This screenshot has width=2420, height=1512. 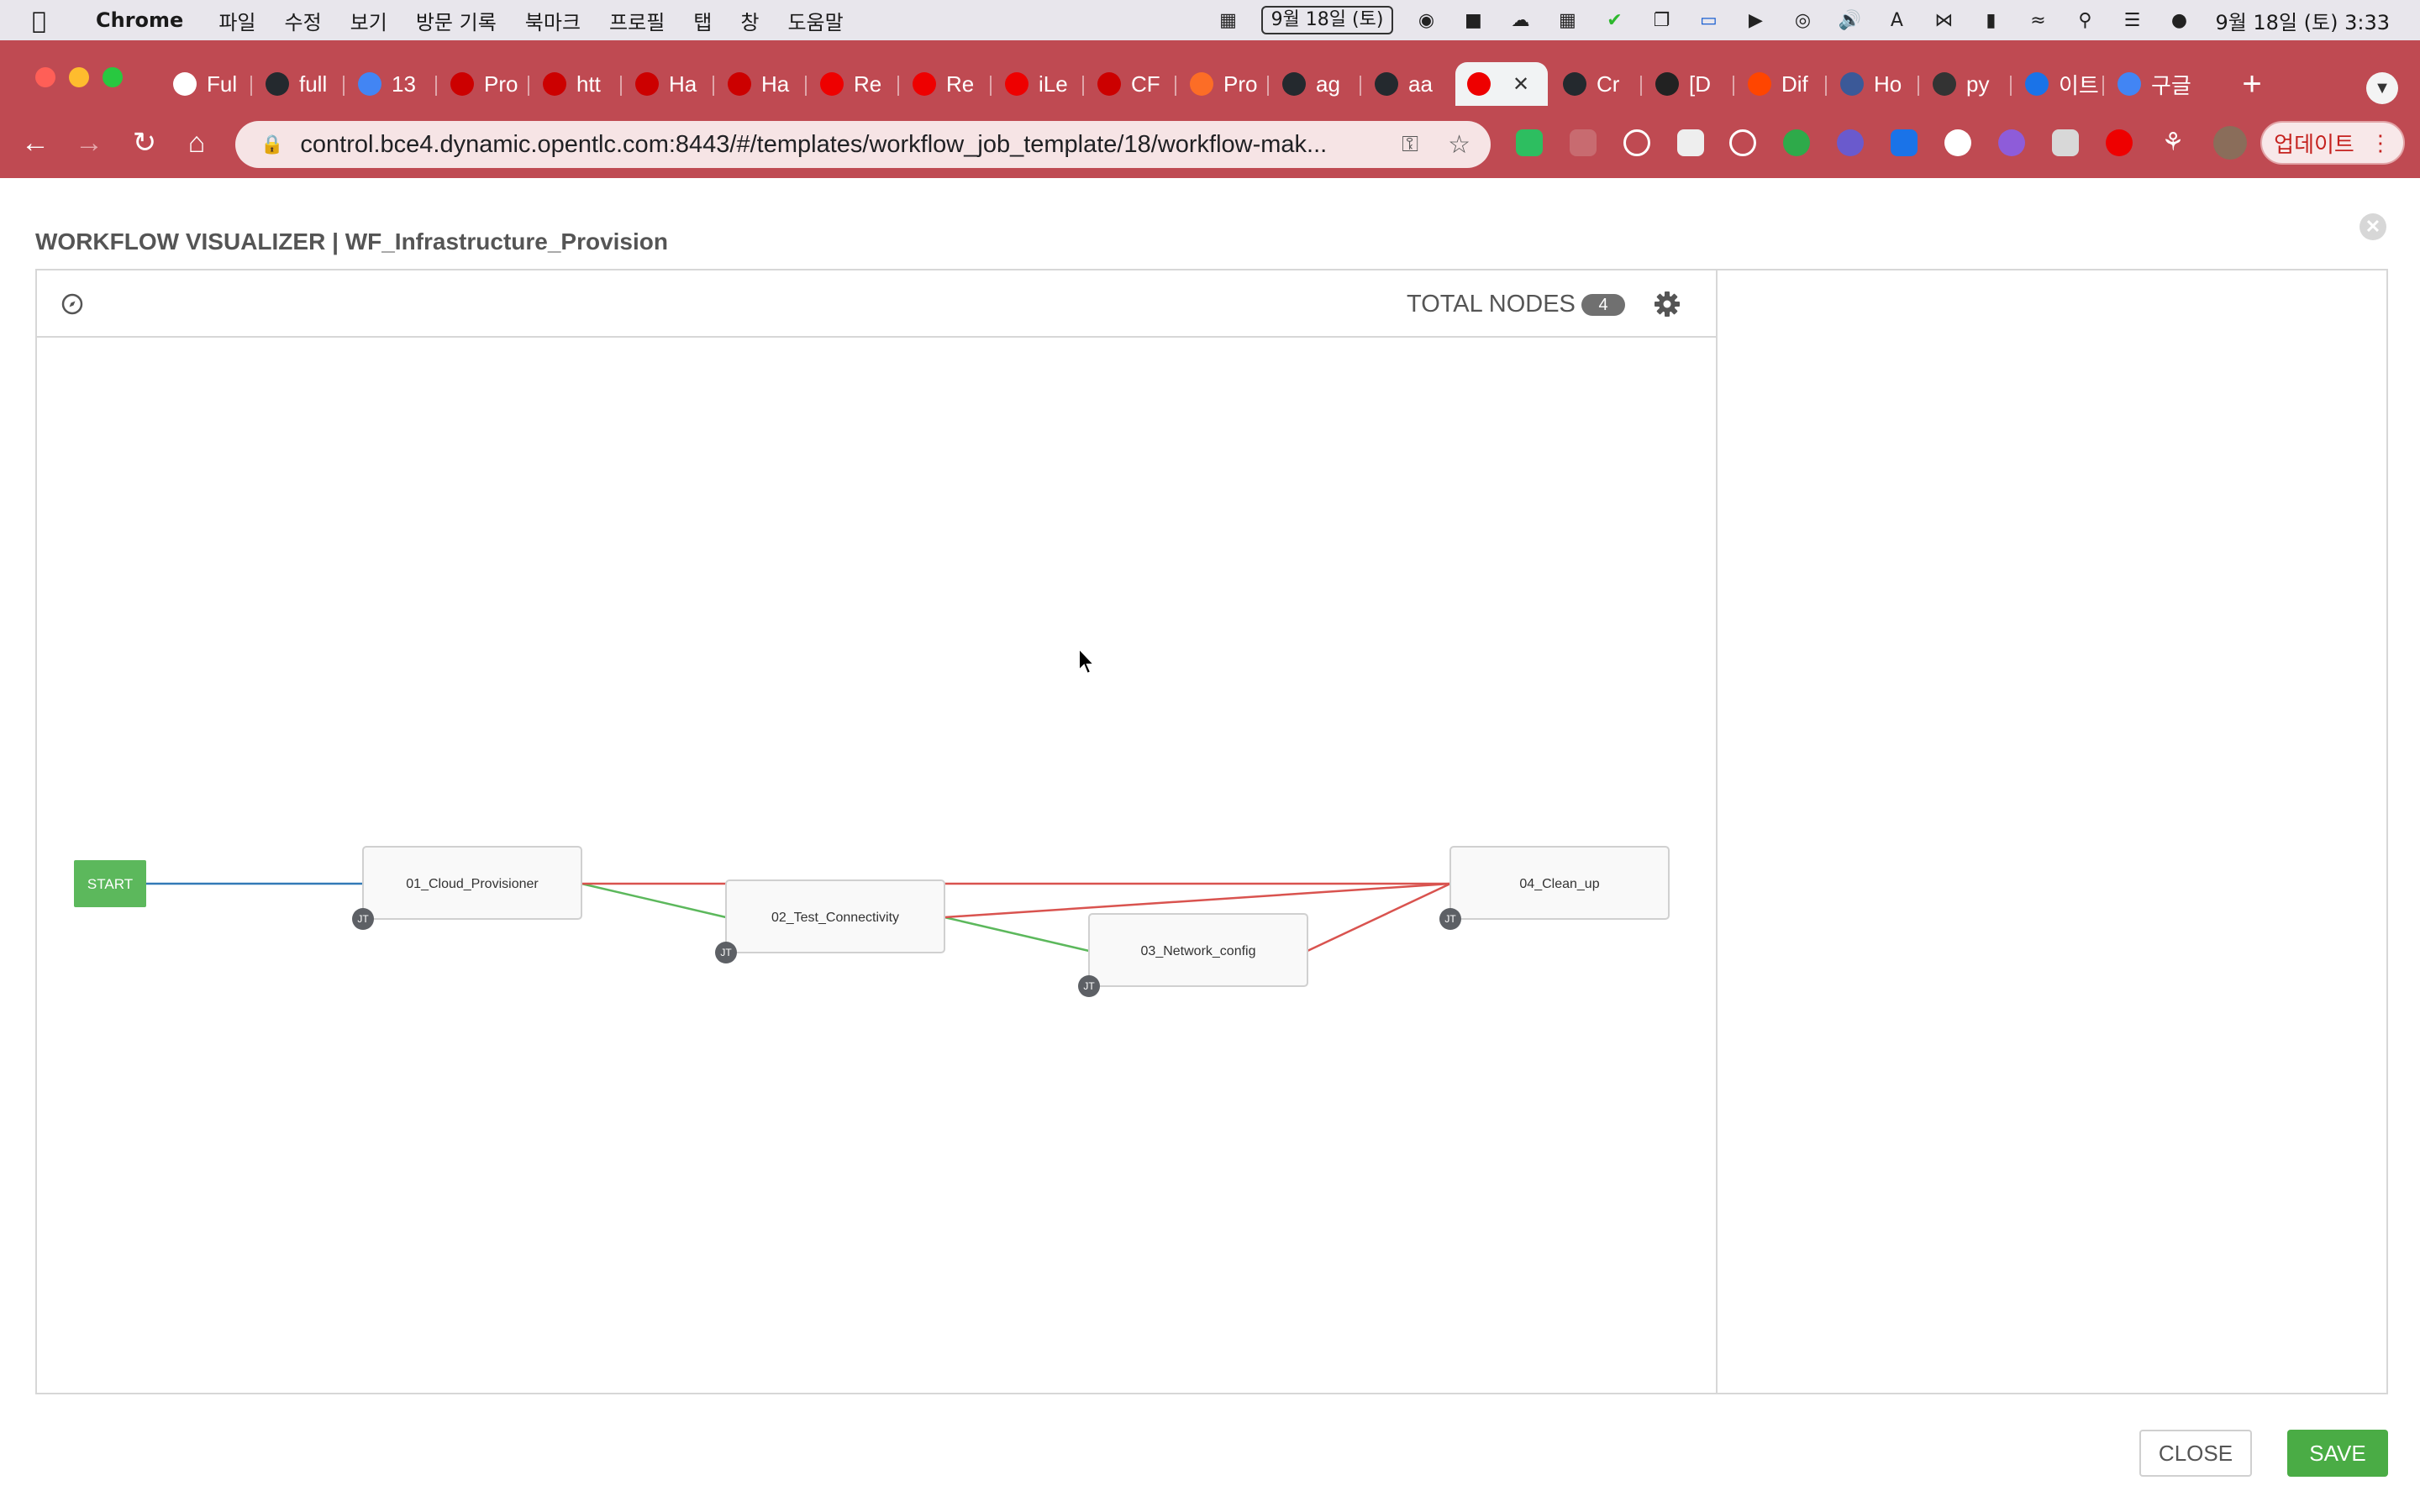 What do you see at coordinates (703, 20) in the screenshot?
I see `menu-tab: 탭` at bounding box center [703, 20].